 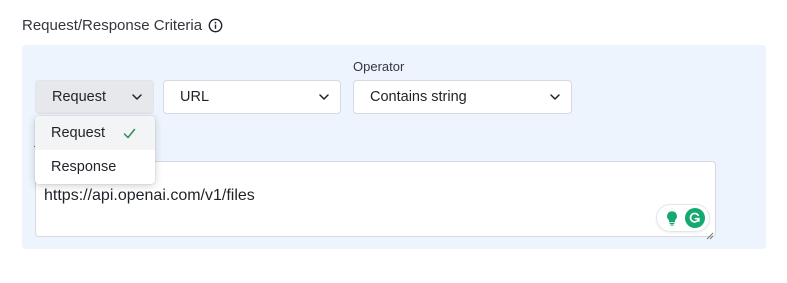 What do you see at coordinates (672, 218) in the screenshot?
I see `lightbulb-icon` at bounding box center [672, 218].